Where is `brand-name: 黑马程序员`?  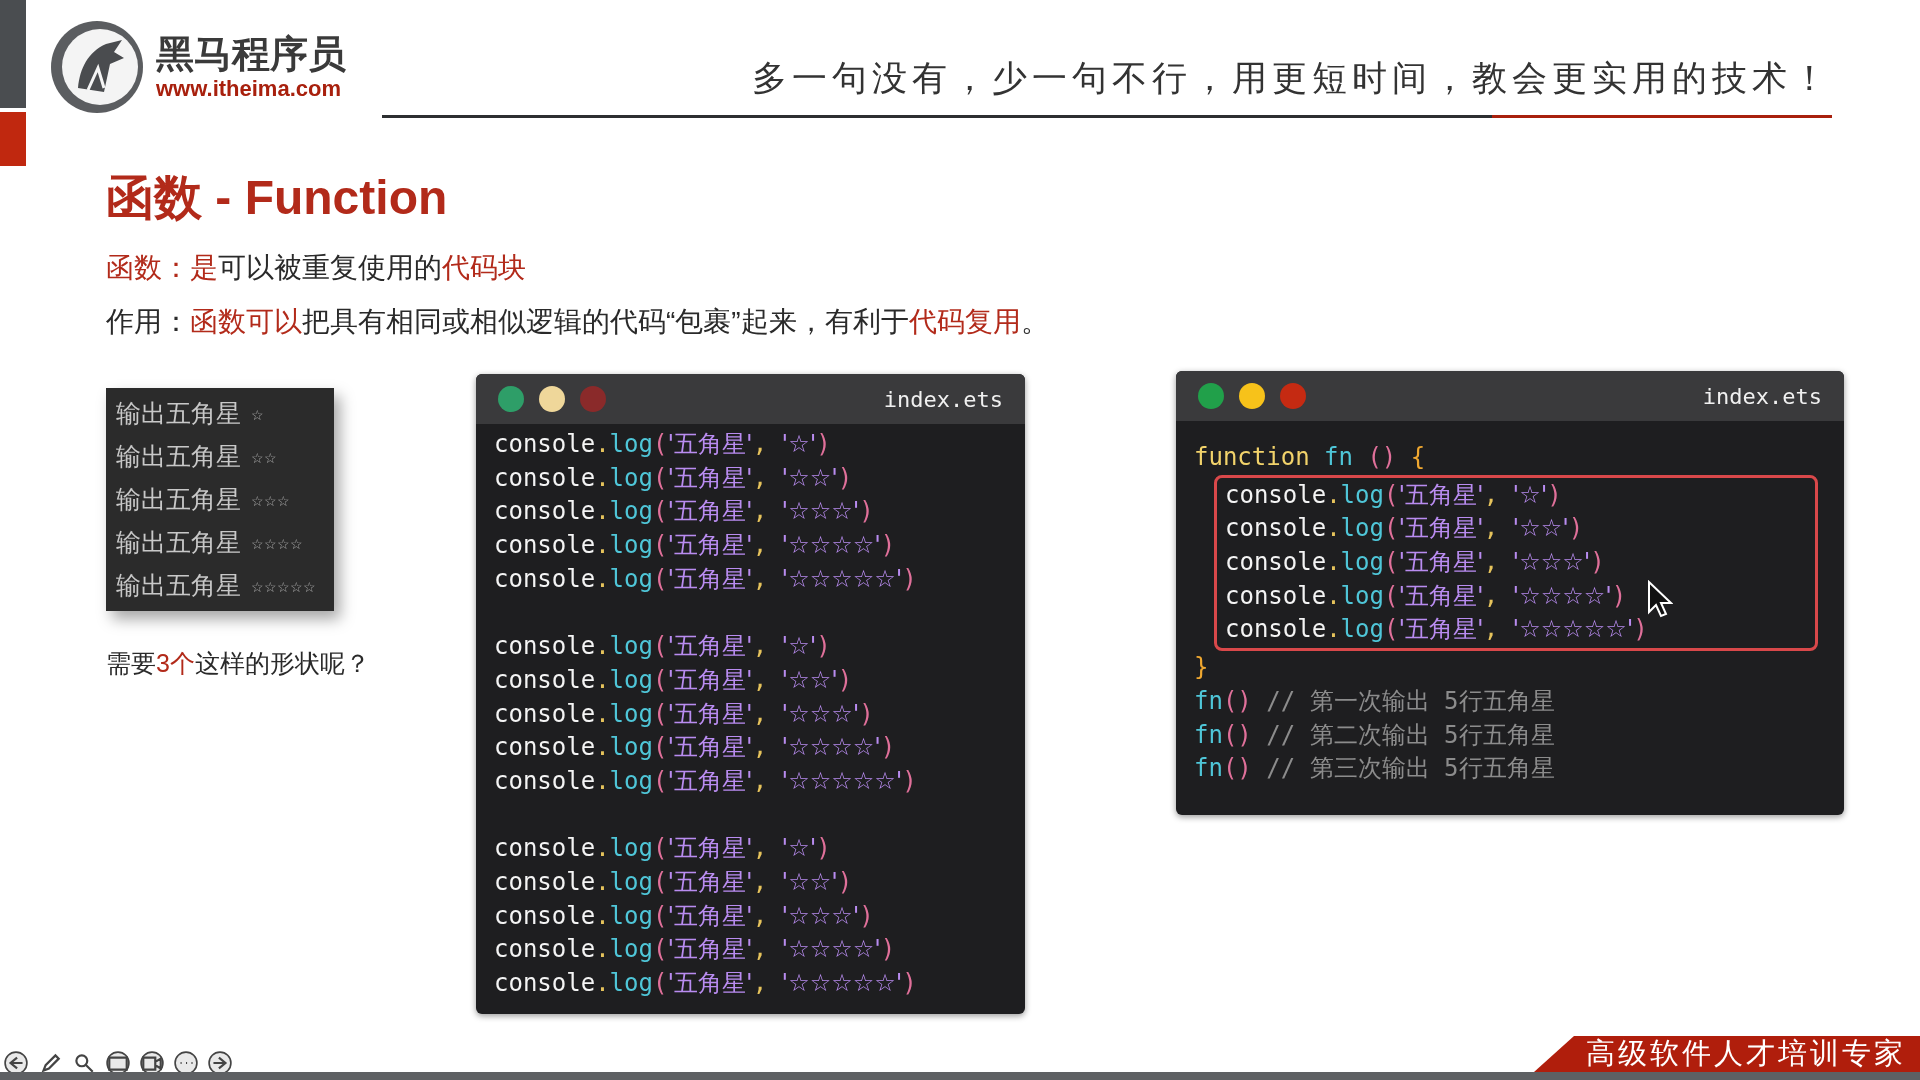
brand-name: 黑马程序员 is located at coordinates (251, 54).